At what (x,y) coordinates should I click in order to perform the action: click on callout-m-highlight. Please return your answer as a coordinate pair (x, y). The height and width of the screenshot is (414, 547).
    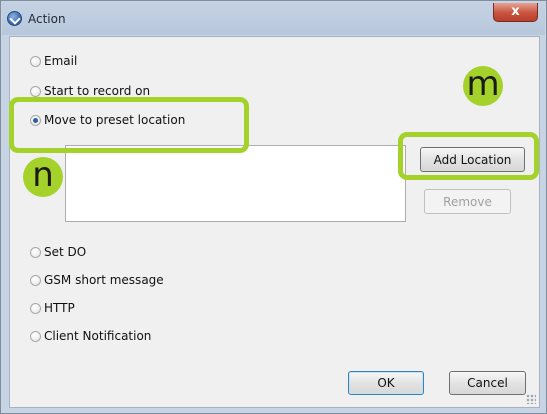
    Looking at the image, I should click on (468, 156).